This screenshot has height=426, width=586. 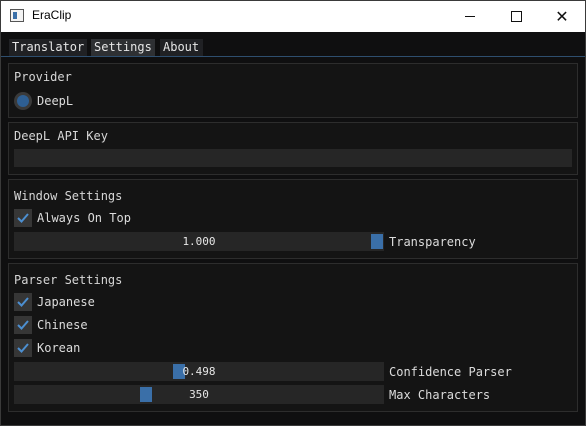 I want to click on transparency-label: Transparency, so click(x=432, y=242).